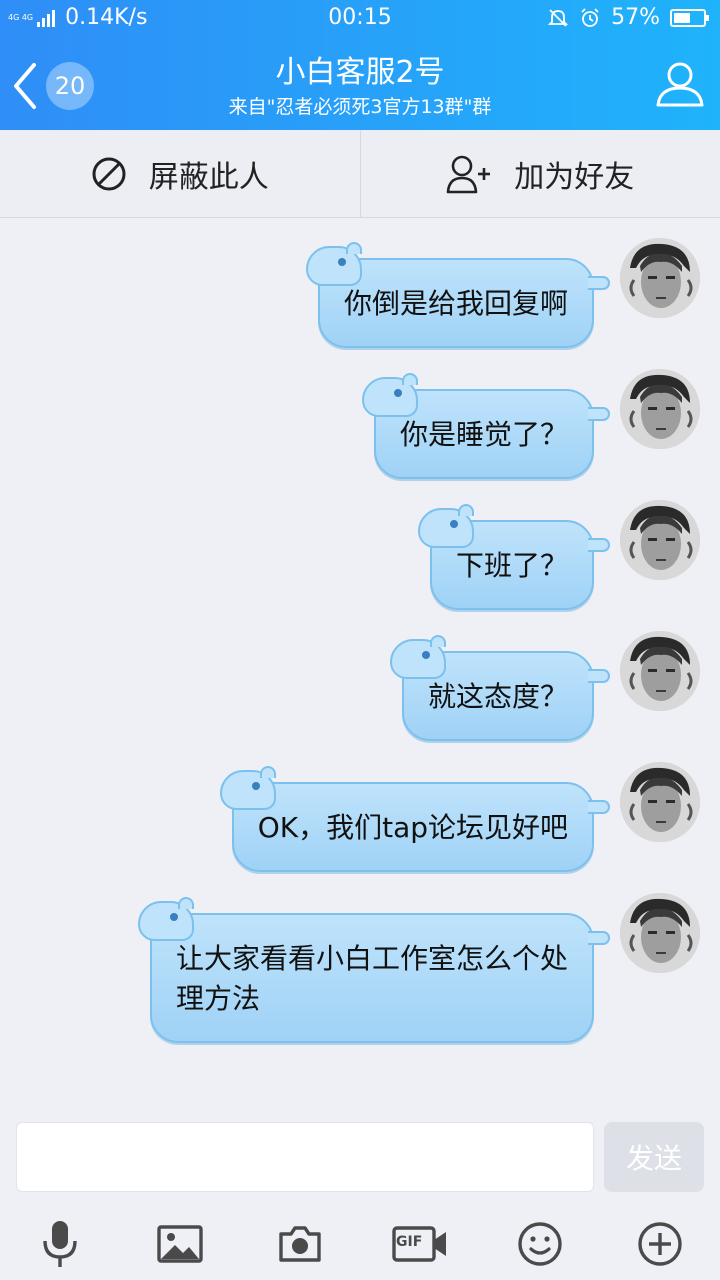 This screenshot has height=1280, width=720. What do you see at coordinates (483, 434) in the screenshot?
I see `message-text: 你是睡觉了？` at bounding box center [483, 434].